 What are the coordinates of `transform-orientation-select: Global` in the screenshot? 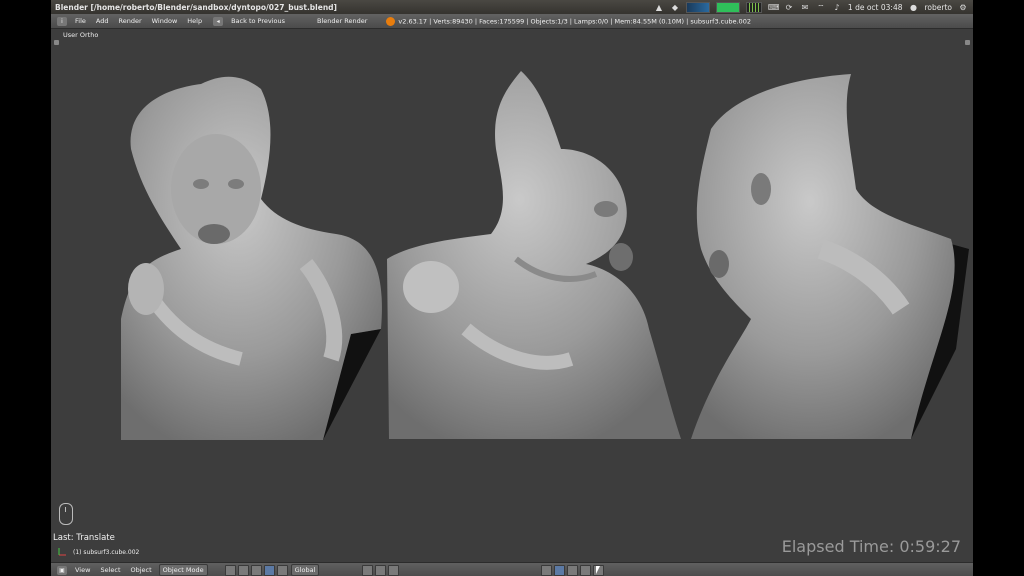 It's located at (305, 570).